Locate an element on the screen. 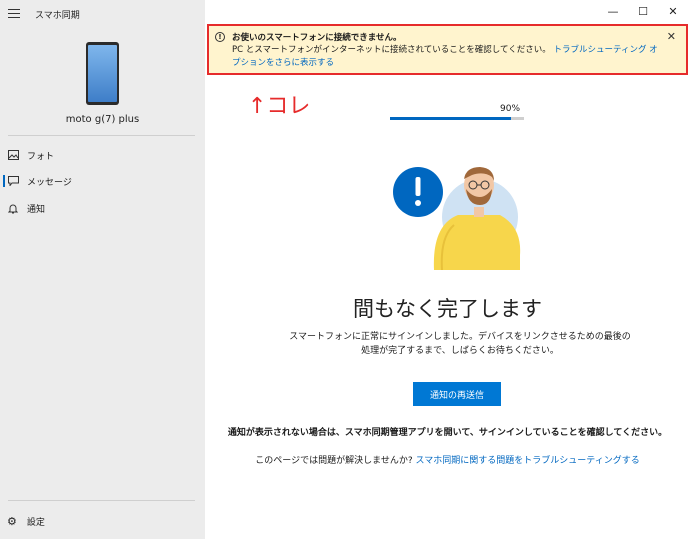  progress-bar is located at coordinates (457, 118).